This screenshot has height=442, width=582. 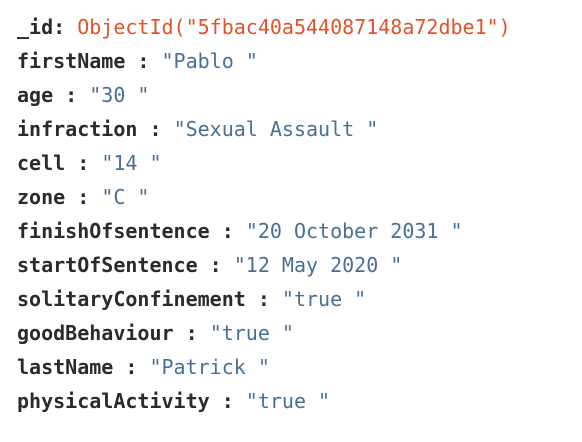 I want to click on field-key: firstName, so click(x=71, y=61).